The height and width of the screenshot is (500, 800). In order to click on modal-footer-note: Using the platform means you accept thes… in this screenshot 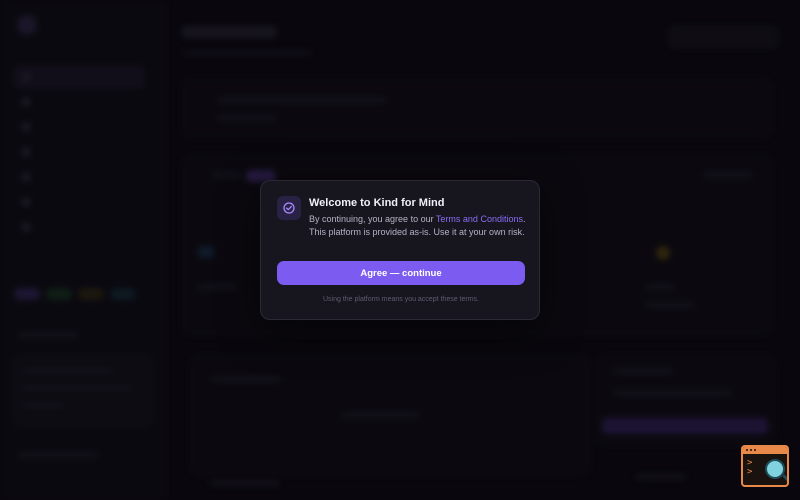, I will do `click(401, 299)`.